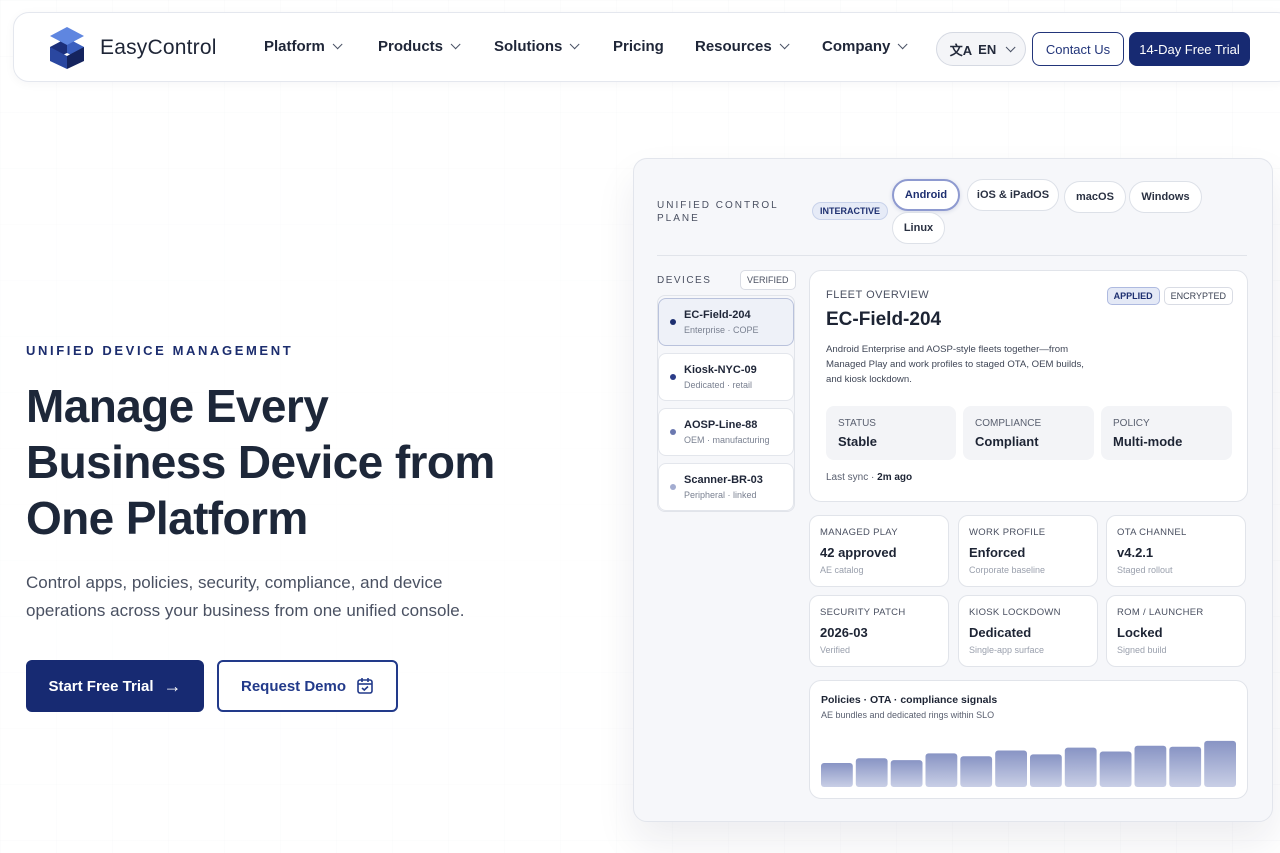 This screenshot has height=853, width=1280. I want to click on stat-value: Compliant, so click(1007, 441).